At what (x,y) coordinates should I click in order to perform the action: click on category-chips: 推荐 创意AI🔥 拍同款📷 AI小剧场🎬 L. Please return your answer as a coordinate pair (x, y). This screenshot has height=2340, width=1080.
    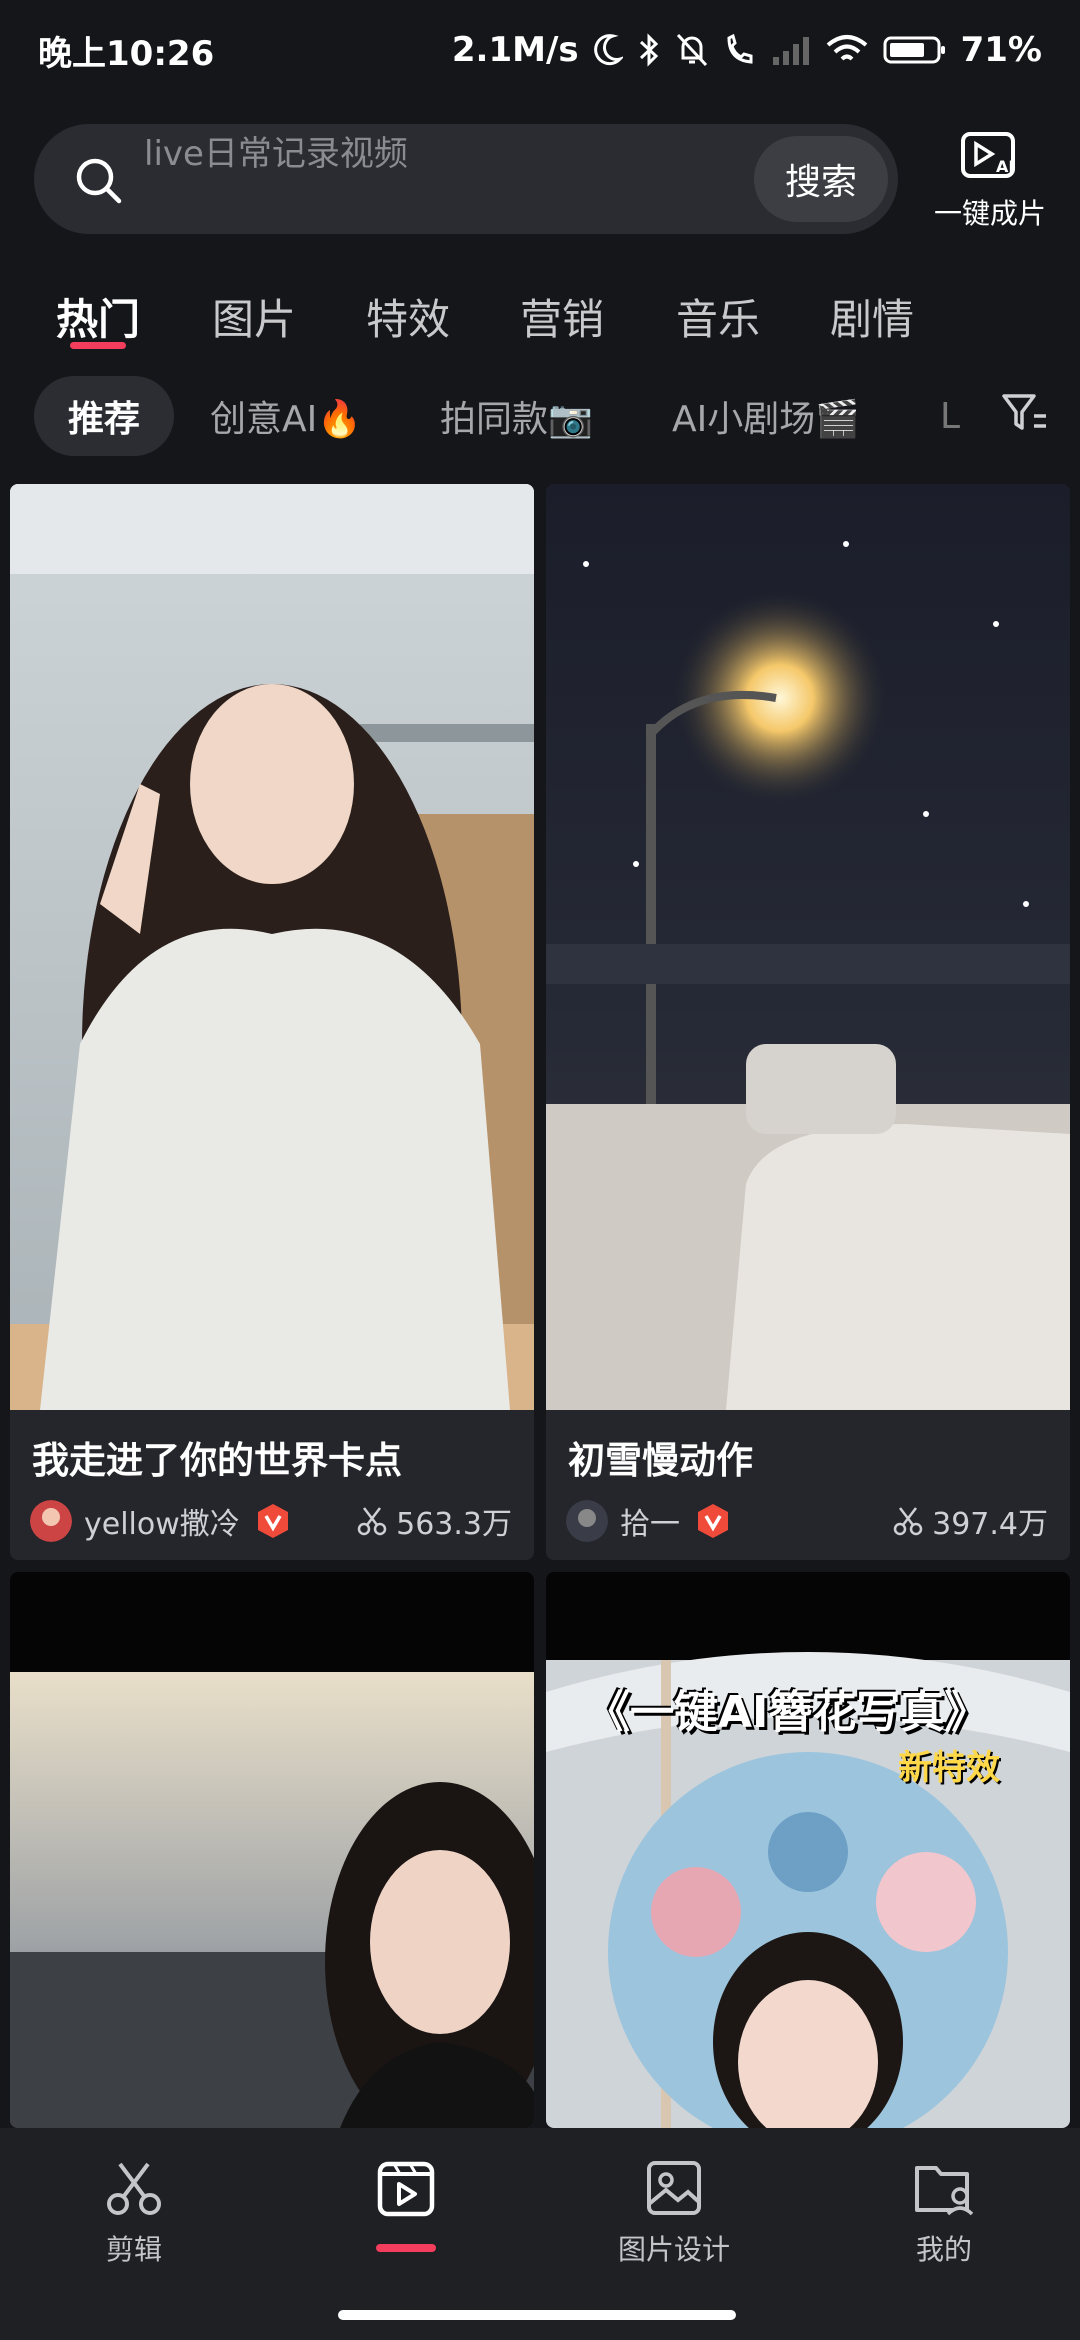
    Looking at the image, I should click on (540, 416).